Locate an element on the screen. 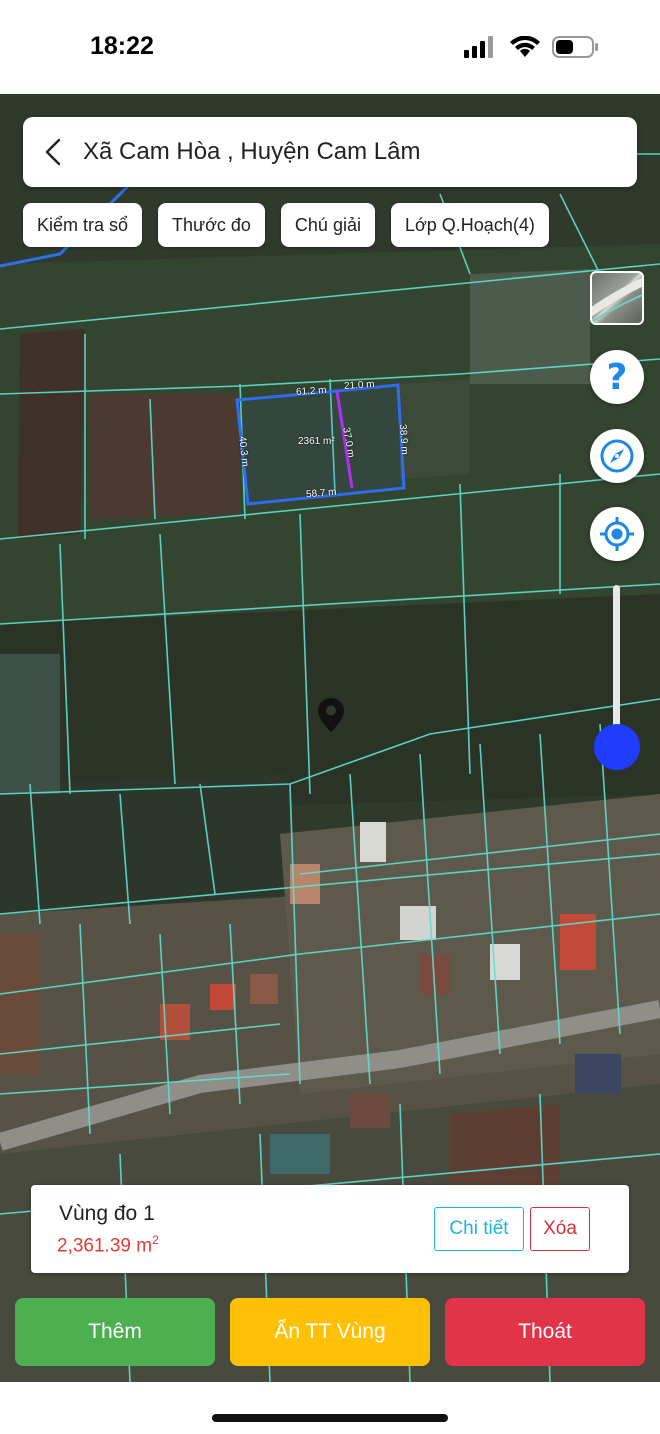 The height and width of the screenshot is (1434, 660). chip-measure: Thước đo is located at coordinates (211, 225).